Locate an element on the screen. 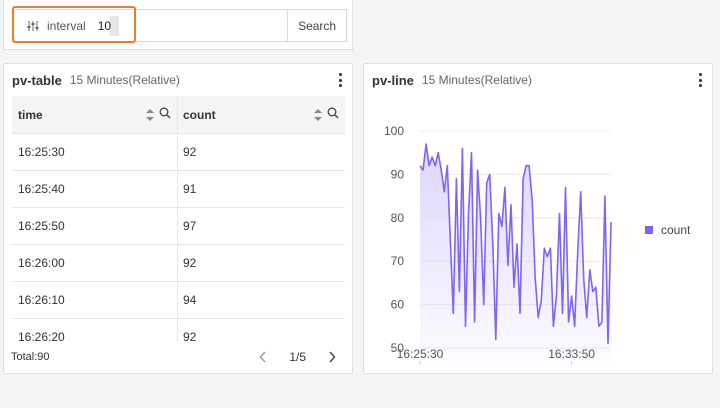 This screenshot has width=720, height=408. page-indicator: 1/5 is located at coordinates (297, 357).